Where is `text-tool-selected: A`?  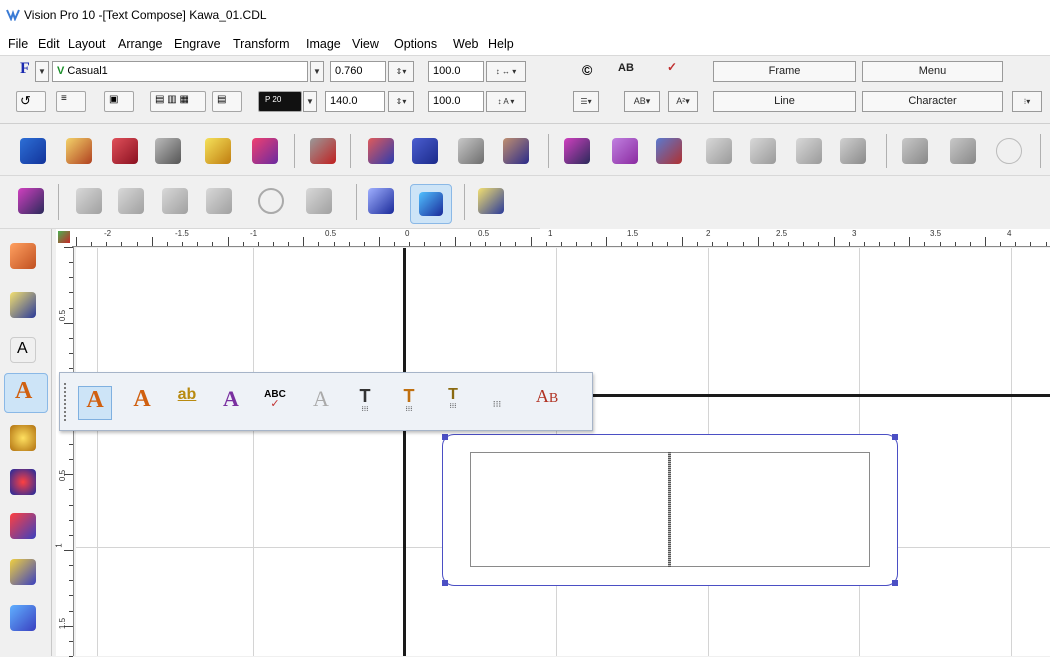
text-tool-selected: A is located at coordinates (26, 393).